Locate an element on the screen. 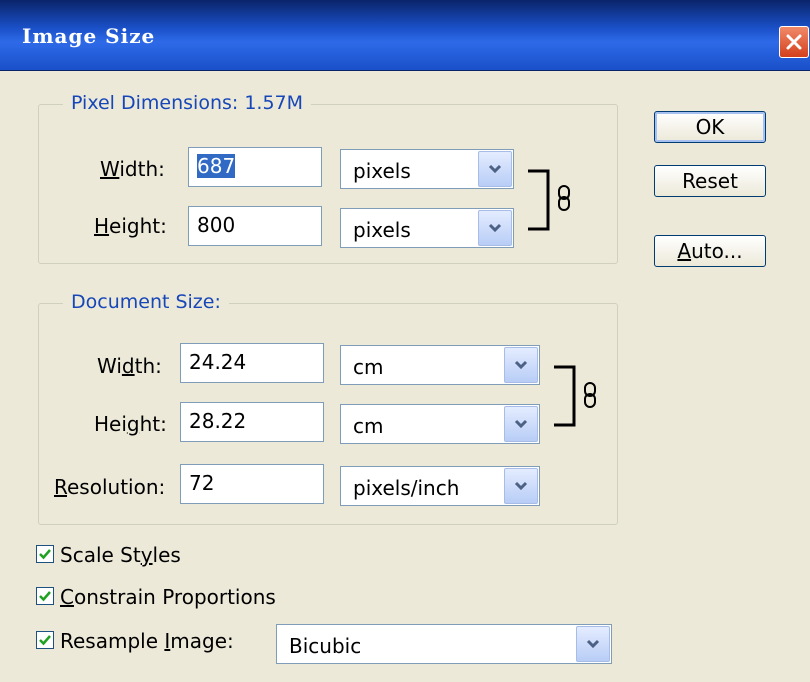 This screenshot has width=810, height=682. resample-image-checkbox is located at coordinates (45, 640).